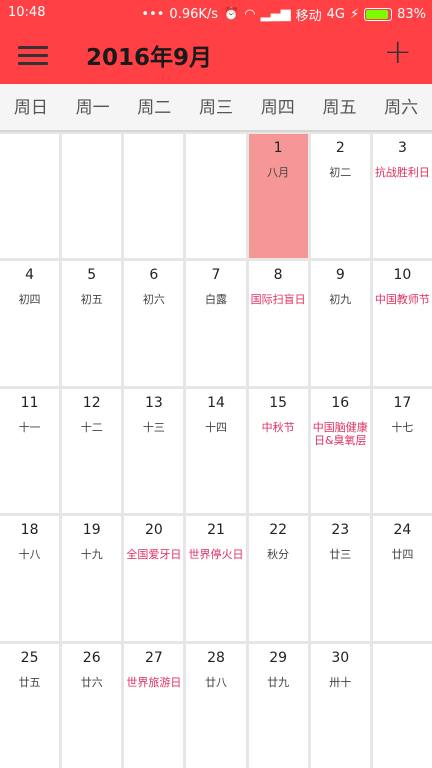 The height and width of the screenshot is (768, 432). I want to click on day-number: 24, so click(402, 530).